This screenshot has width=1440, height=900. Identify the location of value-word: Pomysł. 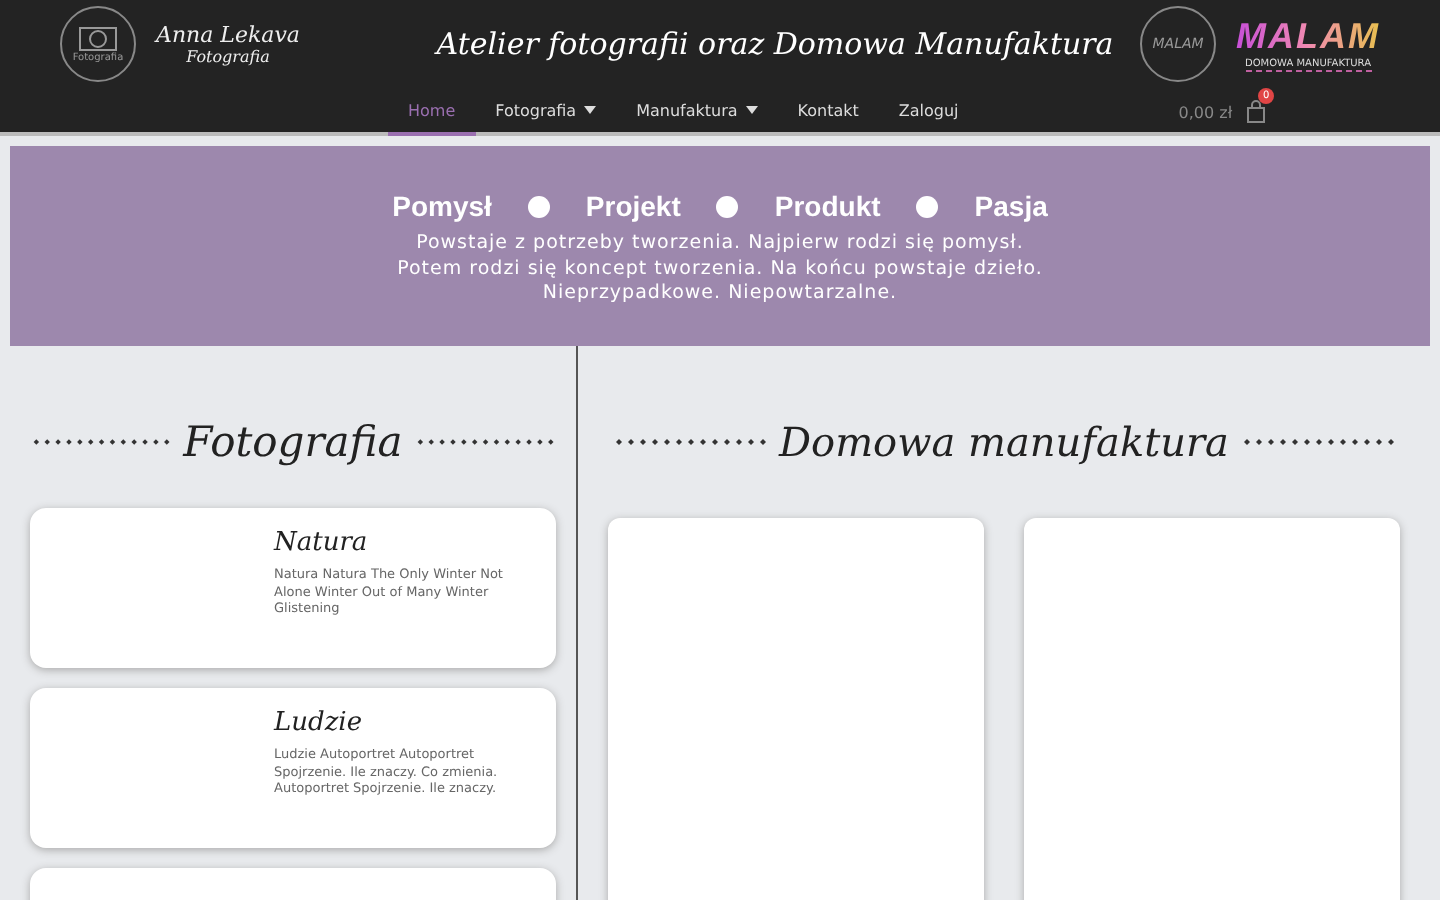
(442, 206).